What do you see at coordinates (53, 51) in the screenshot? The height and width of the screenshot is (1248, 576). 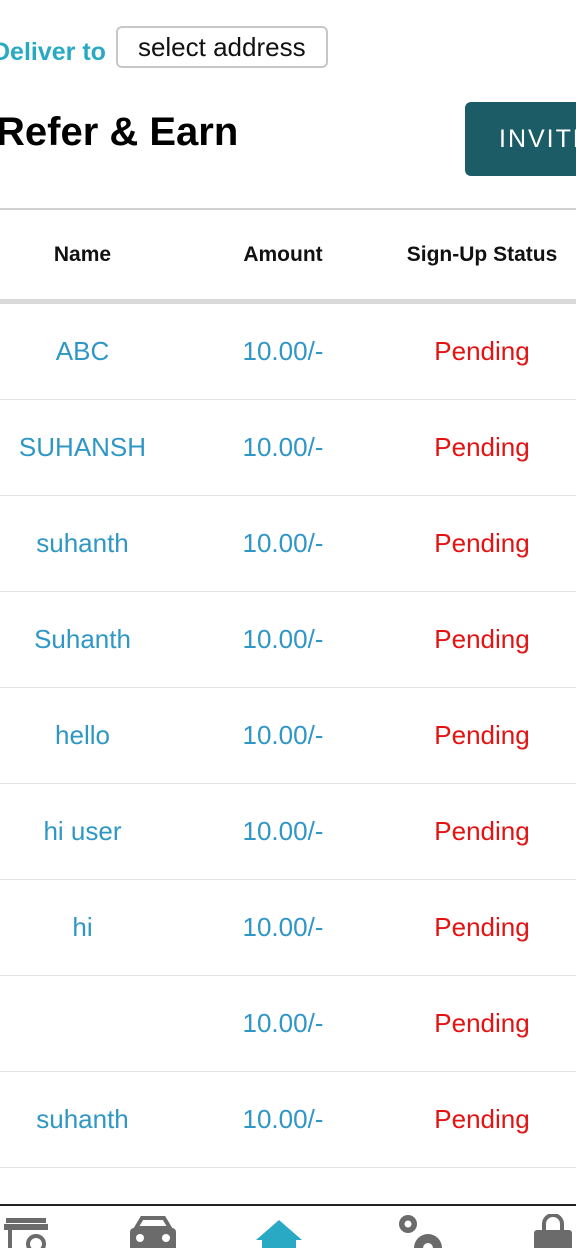 I see `deliver-to-label: Deliver to` at bounding box center [53, 51].